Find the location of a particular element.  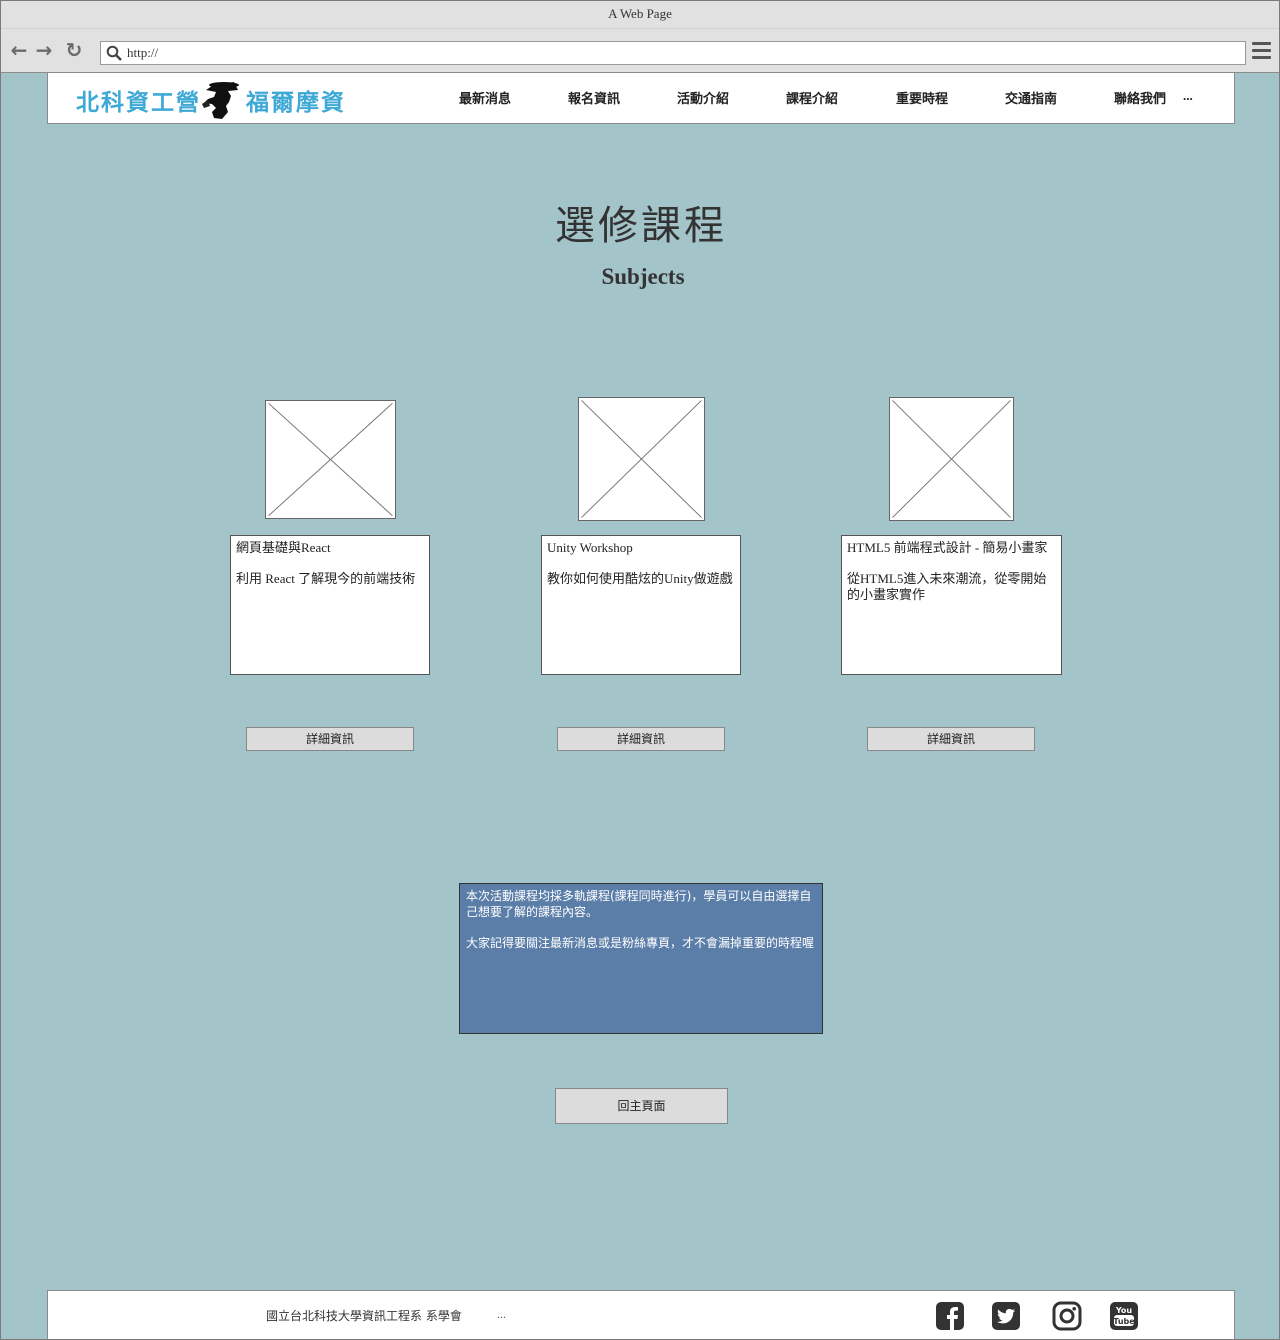

facebook-icon is located at coordinates (950, 1316).